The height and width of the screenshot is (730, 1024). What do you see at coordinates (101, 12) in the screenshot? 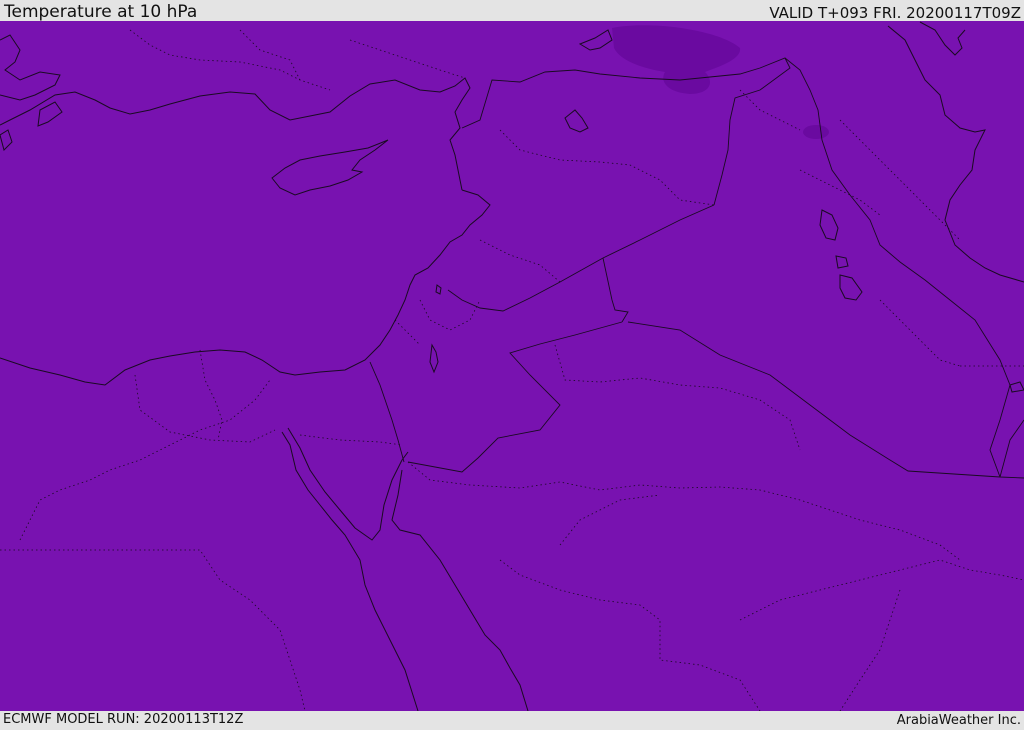
I see `map-title: Temperature at 10 hPa` at bounding box center [101, 12].